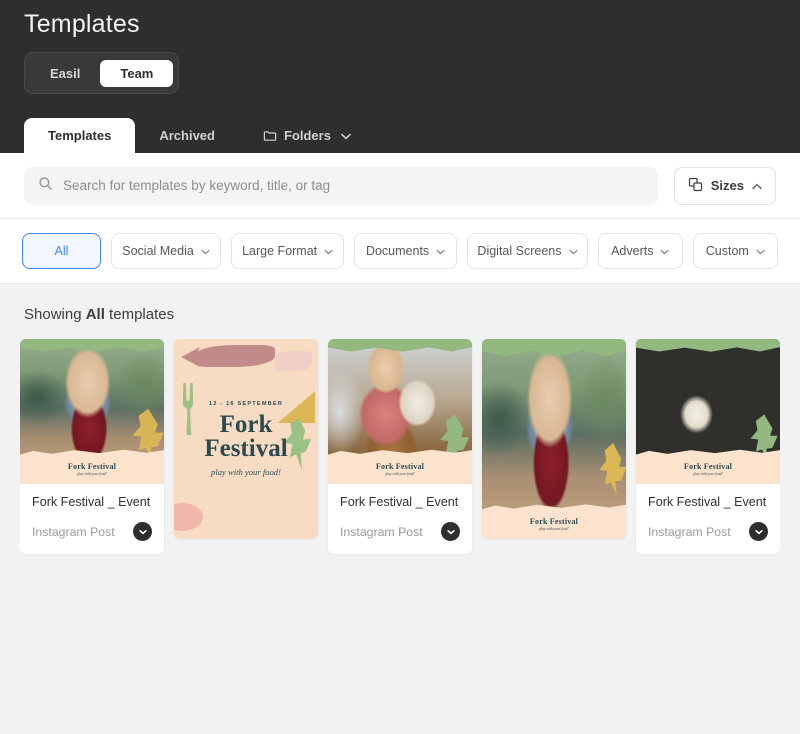 This screenshot has height=734, width=800. What do you see at coordinates (727, 185) in the screenshot?
I see `sizes-button-label: Sizes` at bounding box center [727, 185].